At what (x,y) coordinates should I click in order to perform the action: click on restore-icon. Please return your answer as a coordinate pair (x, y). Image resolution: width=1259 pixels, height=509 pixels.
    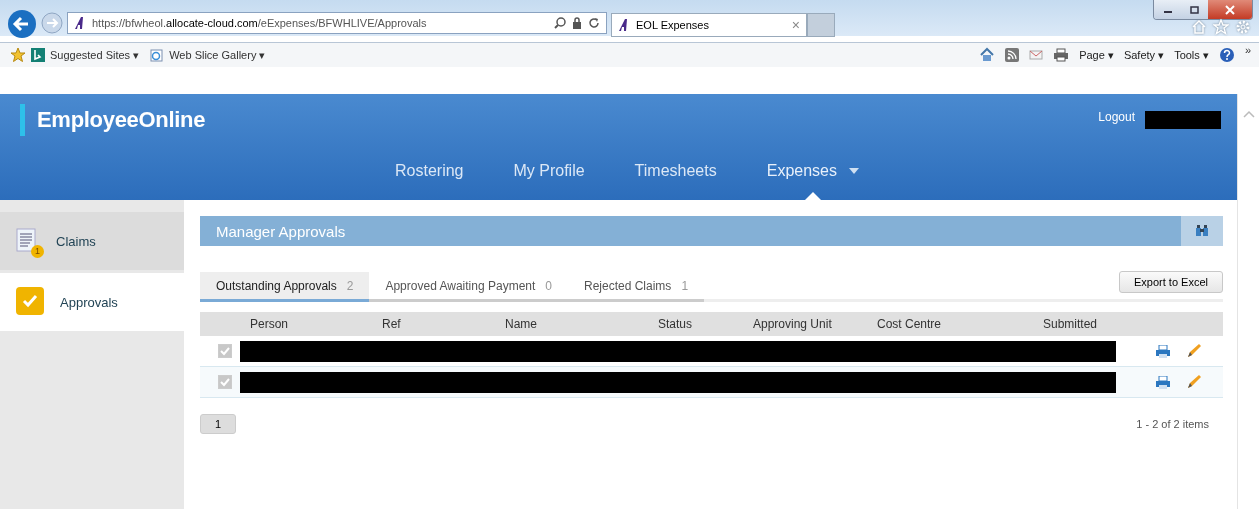
    Looking at the image, I should click on (1194, 9).